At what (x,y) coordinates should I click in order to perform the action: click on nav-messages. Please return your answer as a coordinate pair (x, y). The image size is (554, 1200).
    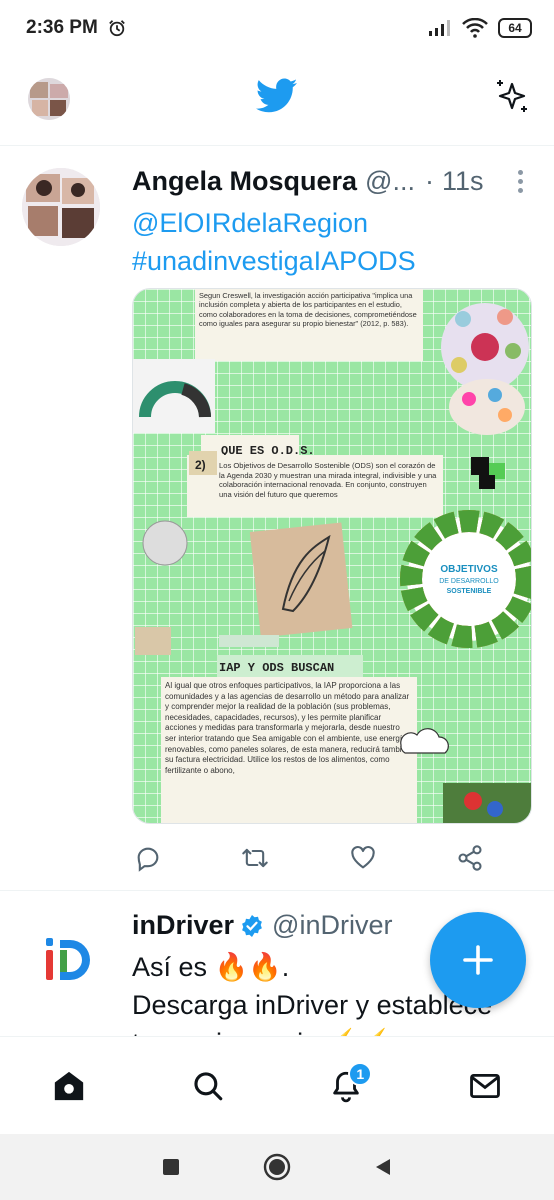
    Looking at the image, I should click on (485, 1086).